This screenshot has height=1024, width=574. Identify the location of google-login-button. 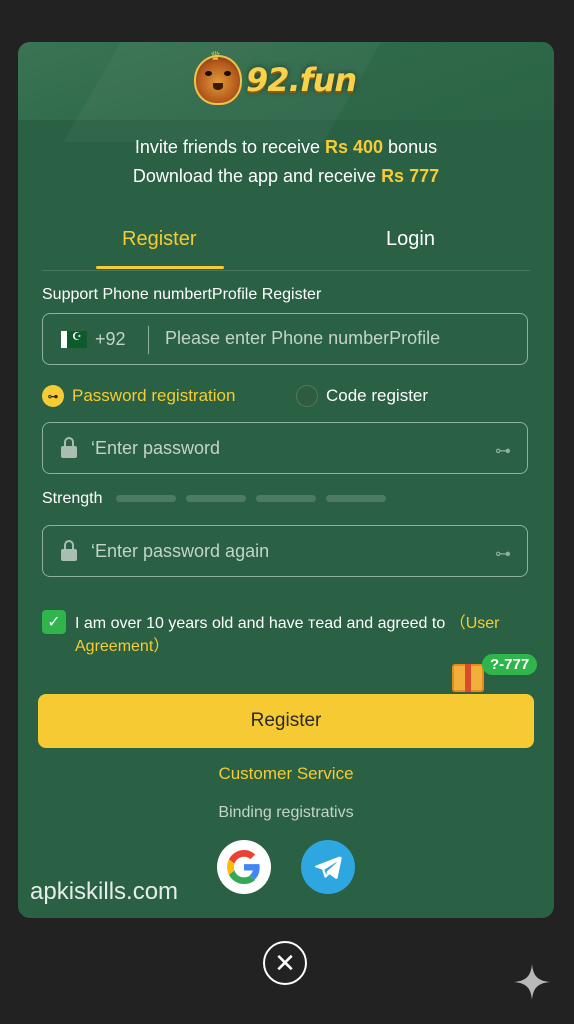
(244, 867).